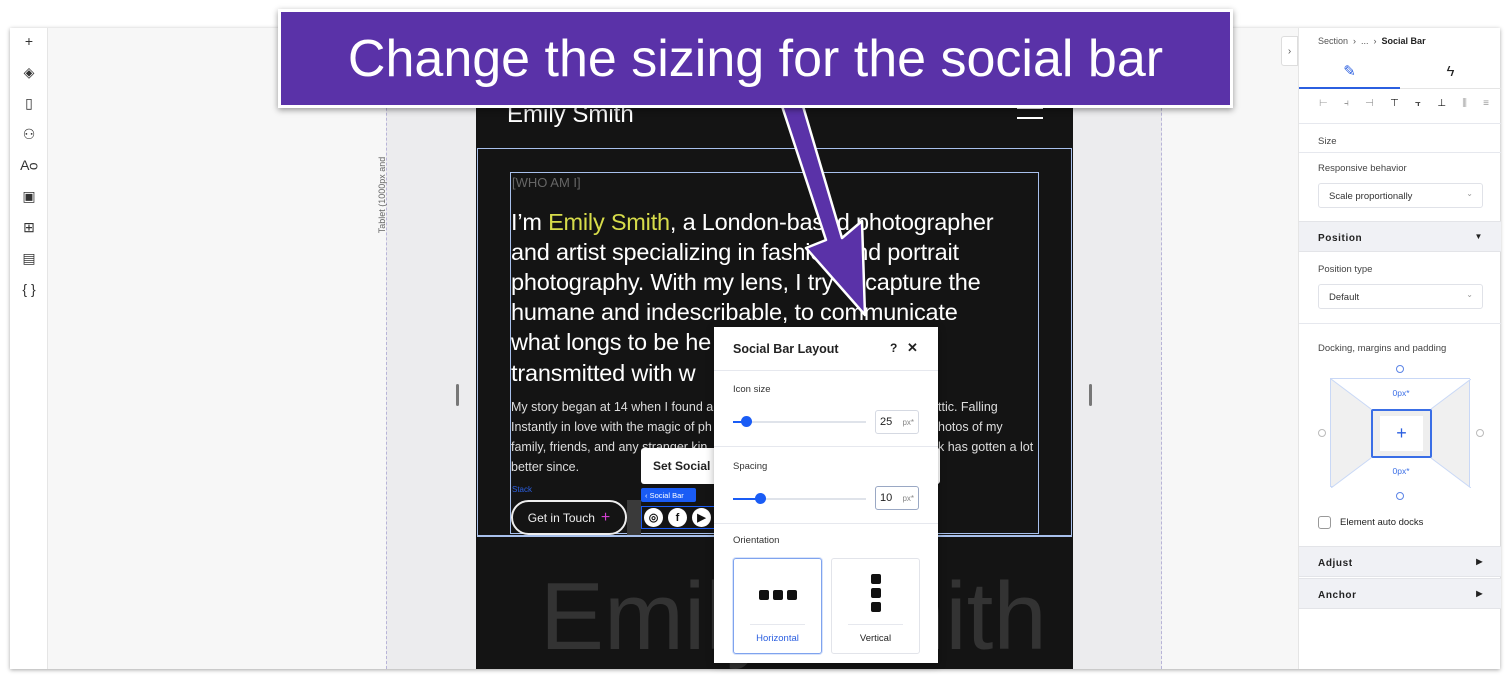 The image size is (1510, 682). I want to click on youtube-icon: ▶, so click(701, 517).